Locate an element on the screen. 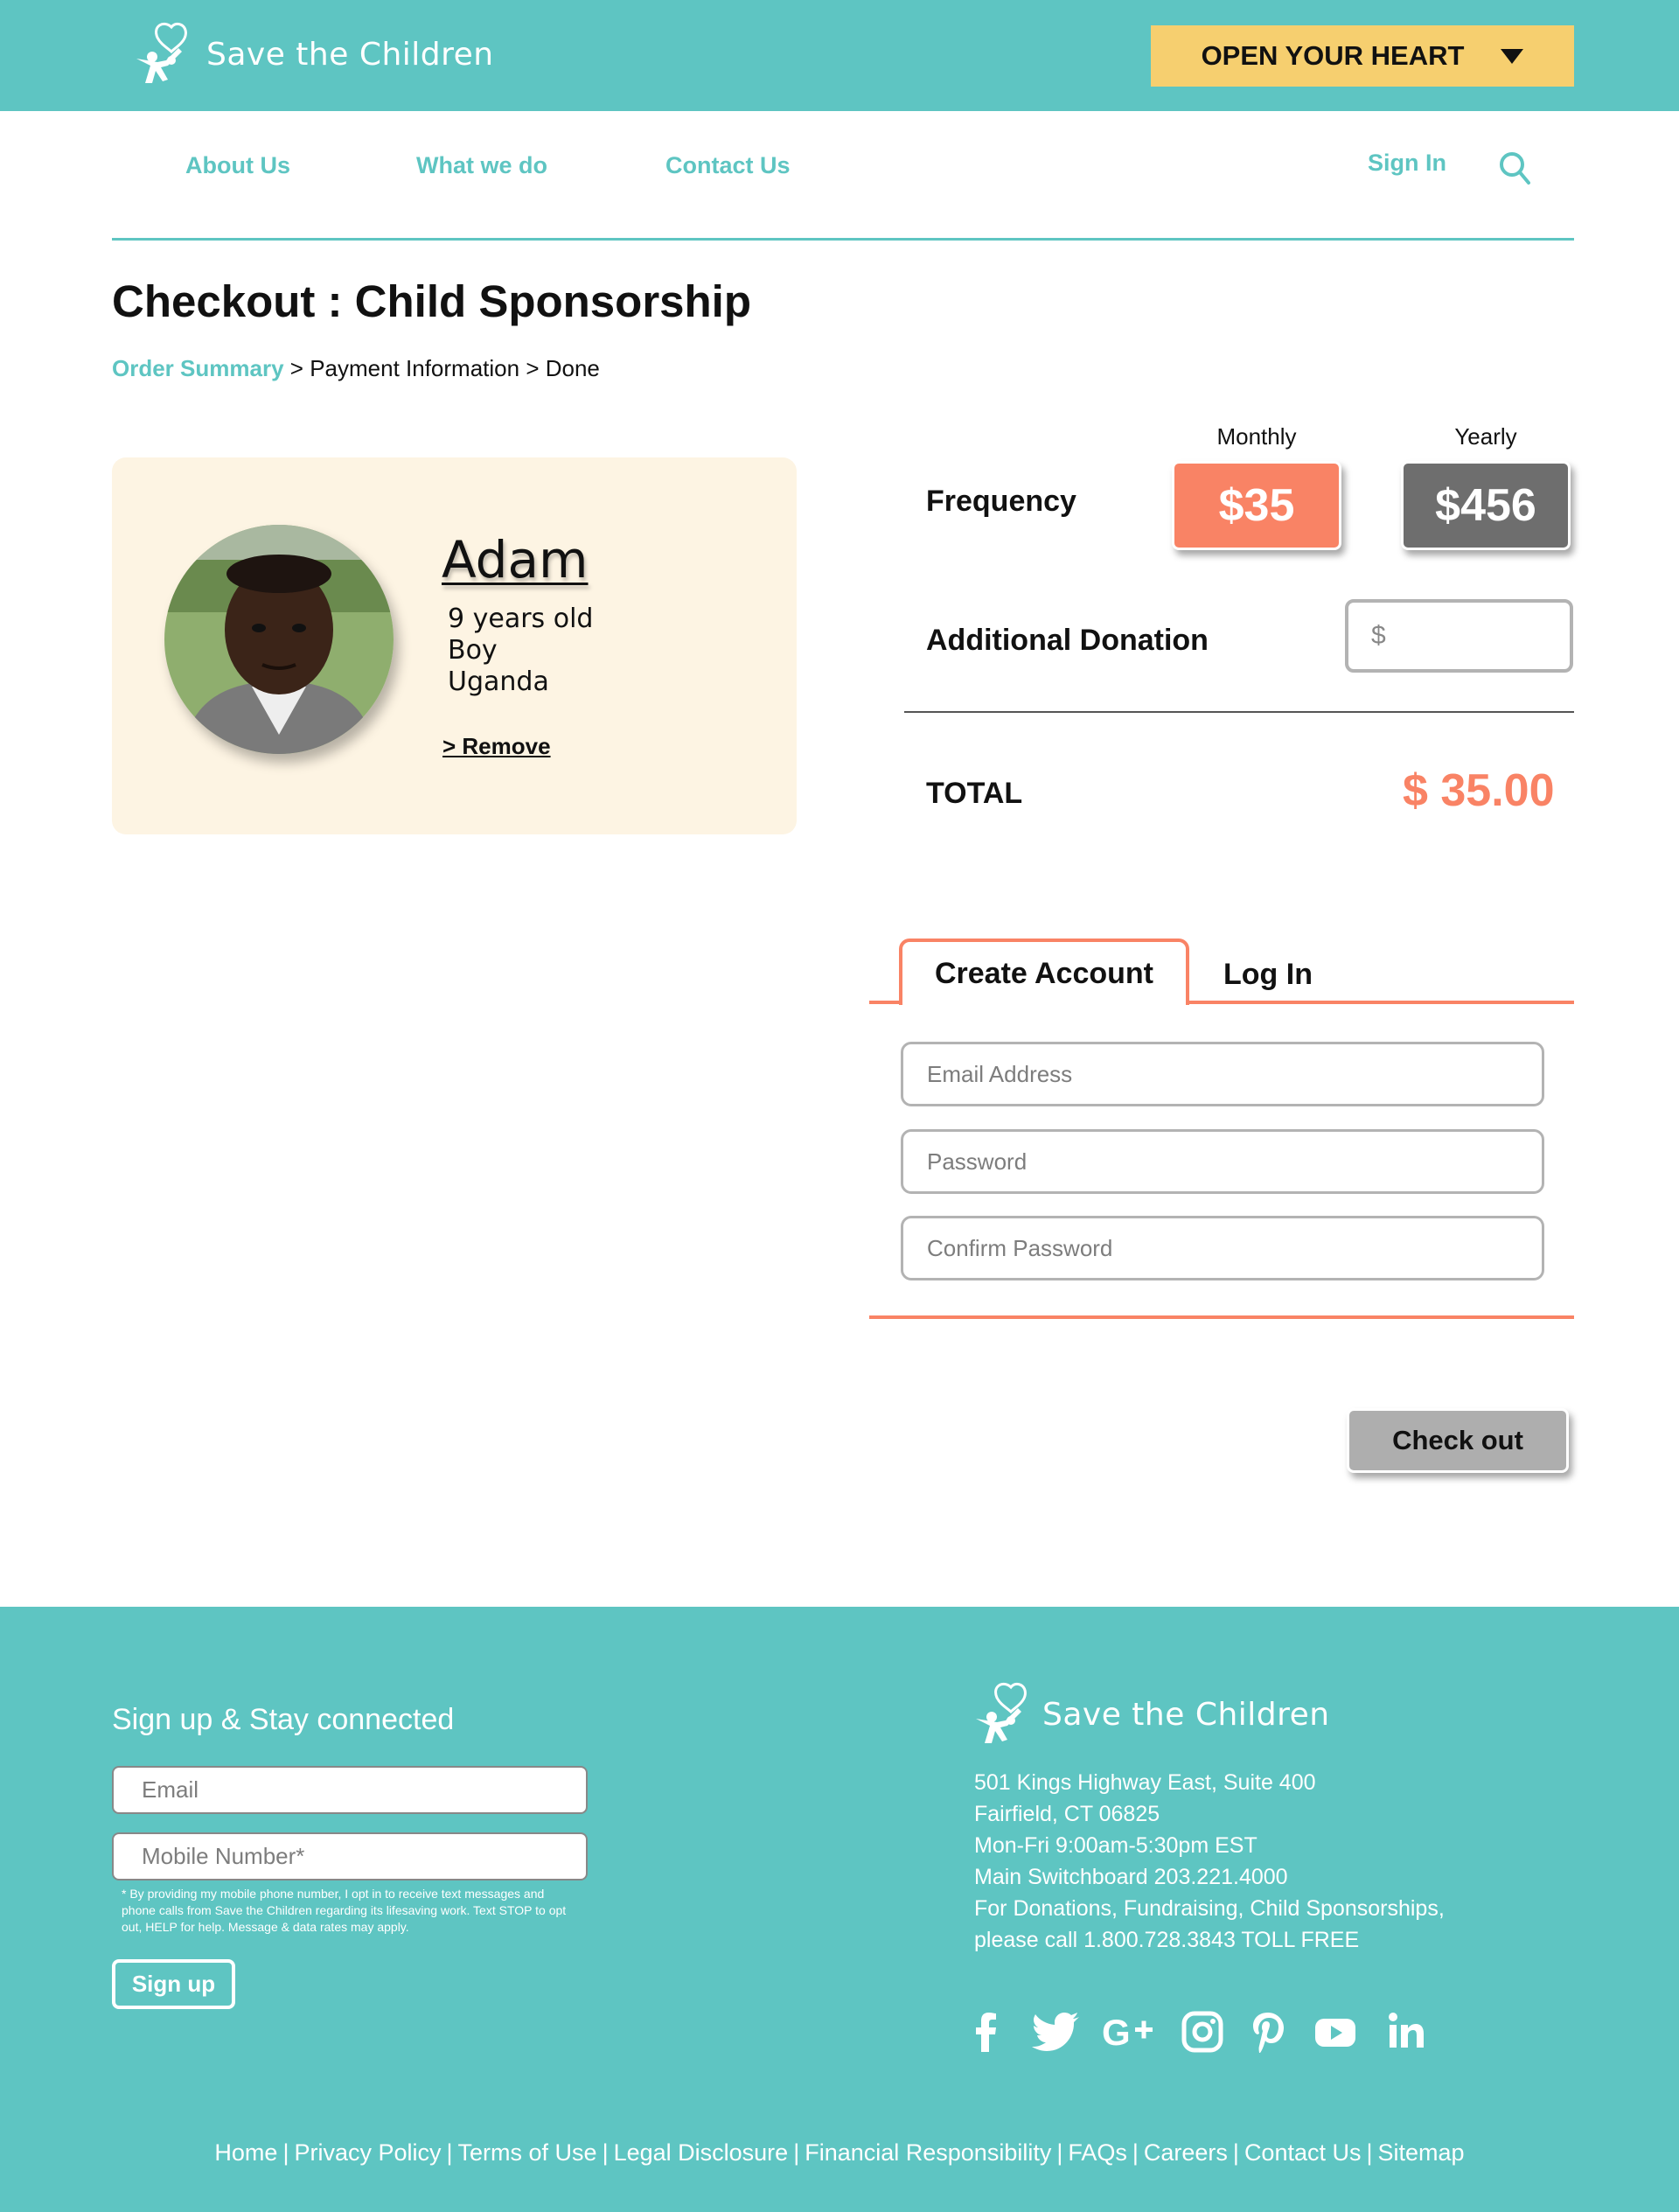  tab-create-account-label: Create Account is located at coordinates (1044, 973).